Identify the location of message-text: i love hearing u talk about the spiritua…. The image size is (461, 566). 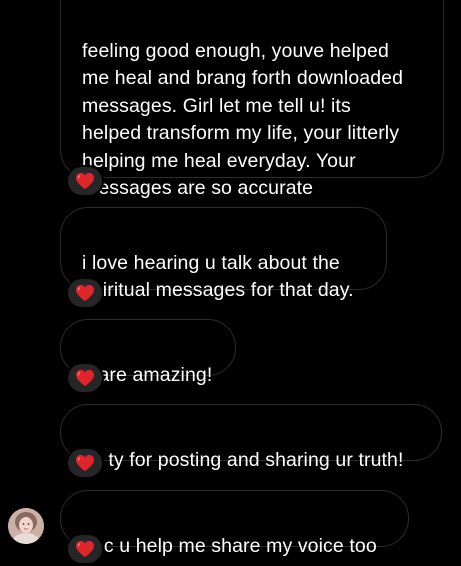
(218, 276).